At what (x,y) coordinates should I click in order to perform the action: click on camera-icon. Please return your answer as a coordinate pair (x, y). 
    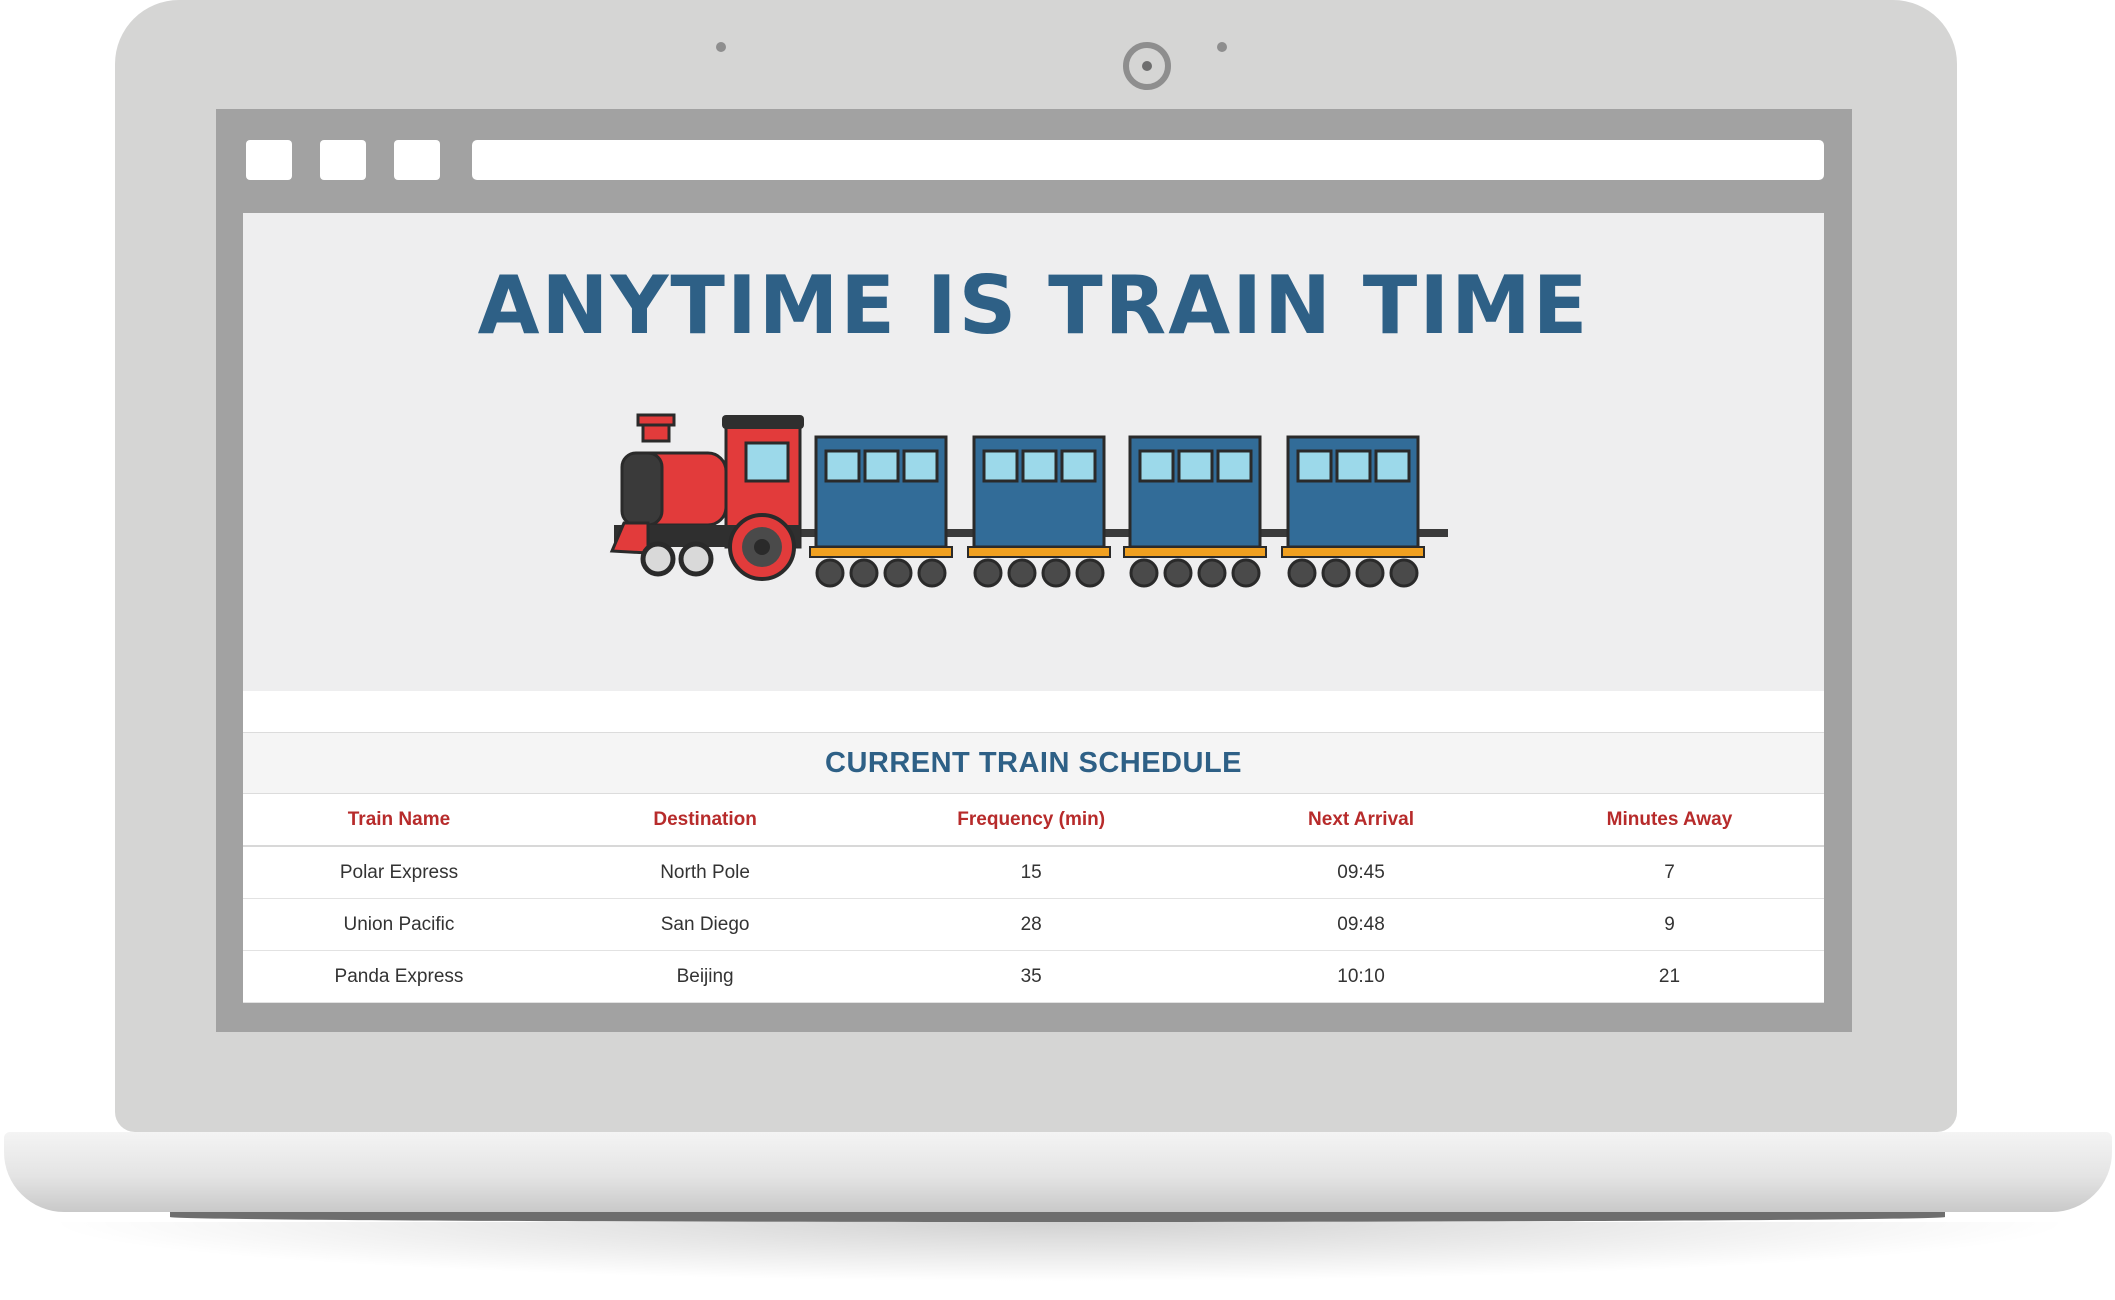
    Looking at the image, I should click on (1147, 66).